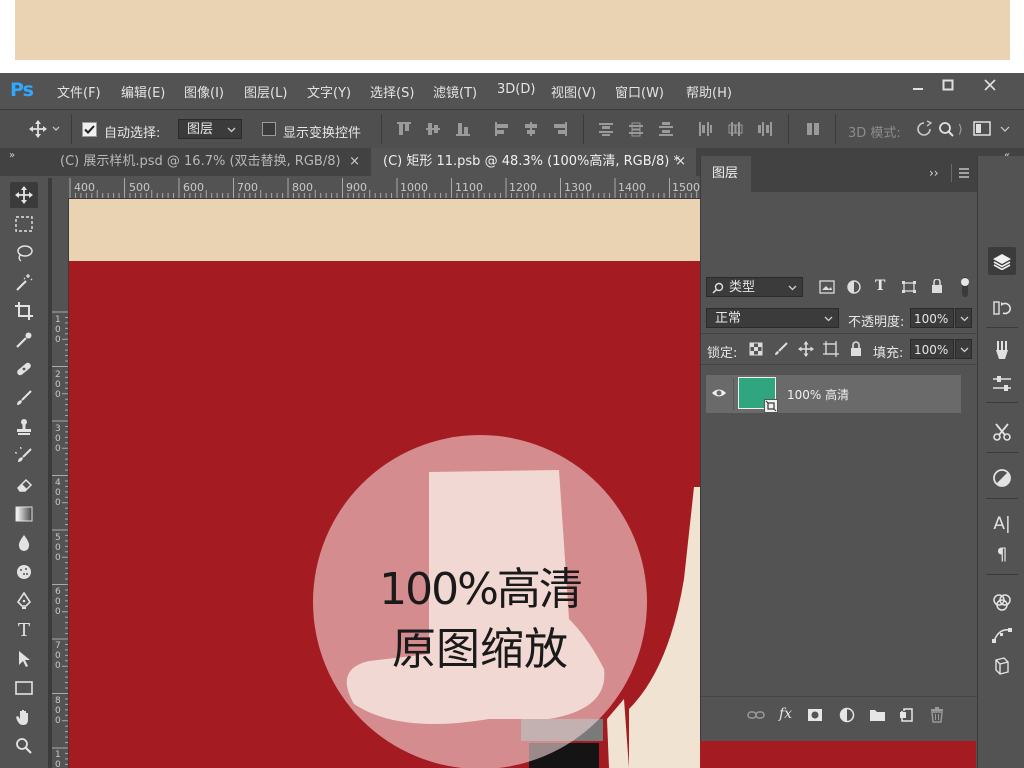 This screenshot has height=768, width=1024. Describe the element at coordinates (932, 318) in the screenshot. I see `opacity-input: 100%` at that location.